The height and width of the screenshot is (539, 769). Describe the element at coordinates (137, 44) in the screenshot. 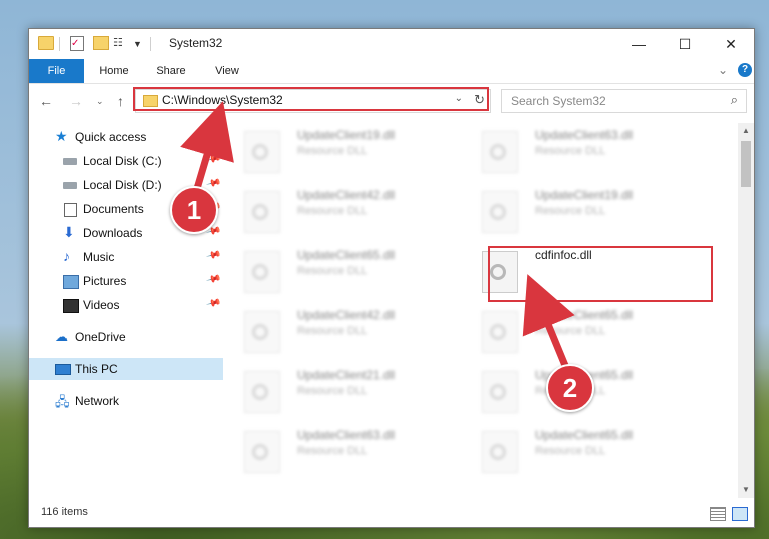

I see `chevron-down-icon: ▼` at that location.